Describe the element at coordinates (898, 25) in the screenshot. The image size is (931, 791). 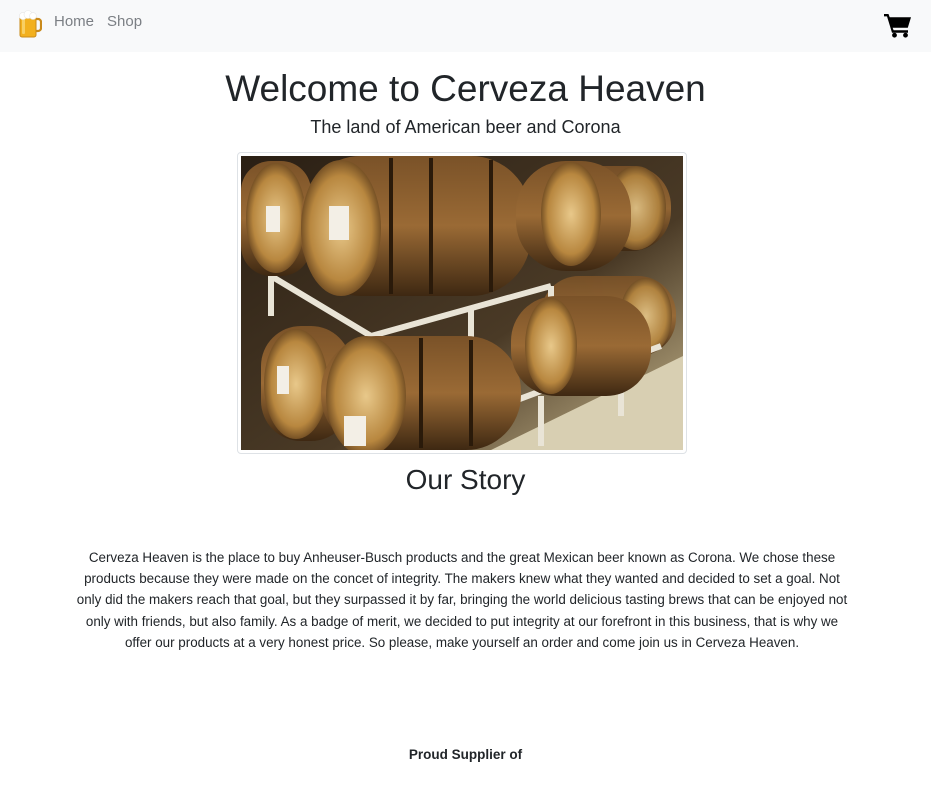
I see `shopping-cart-icon` at that location.